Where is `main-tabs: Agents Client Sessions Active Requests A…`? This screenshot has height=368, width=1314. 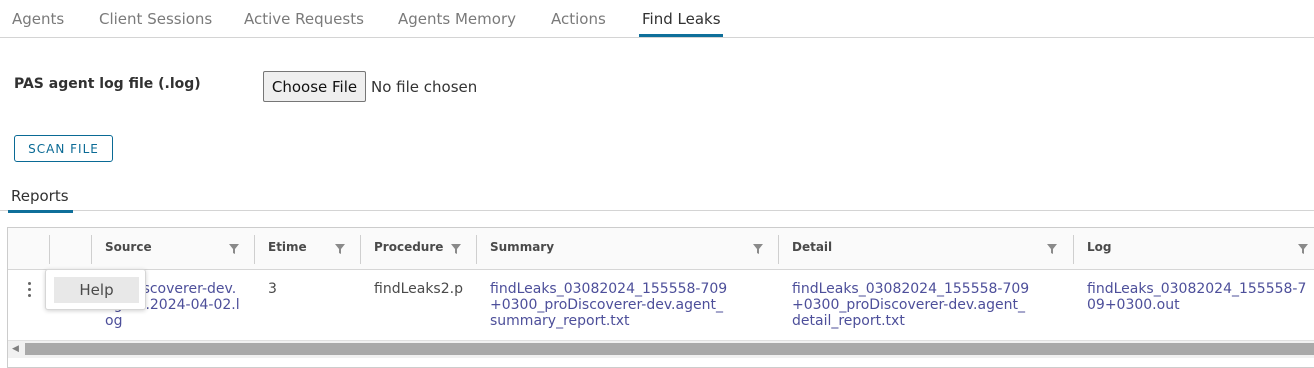
main-tabs: Agents Client Sessions Active Requests A… is located at coordinates (657, 19).